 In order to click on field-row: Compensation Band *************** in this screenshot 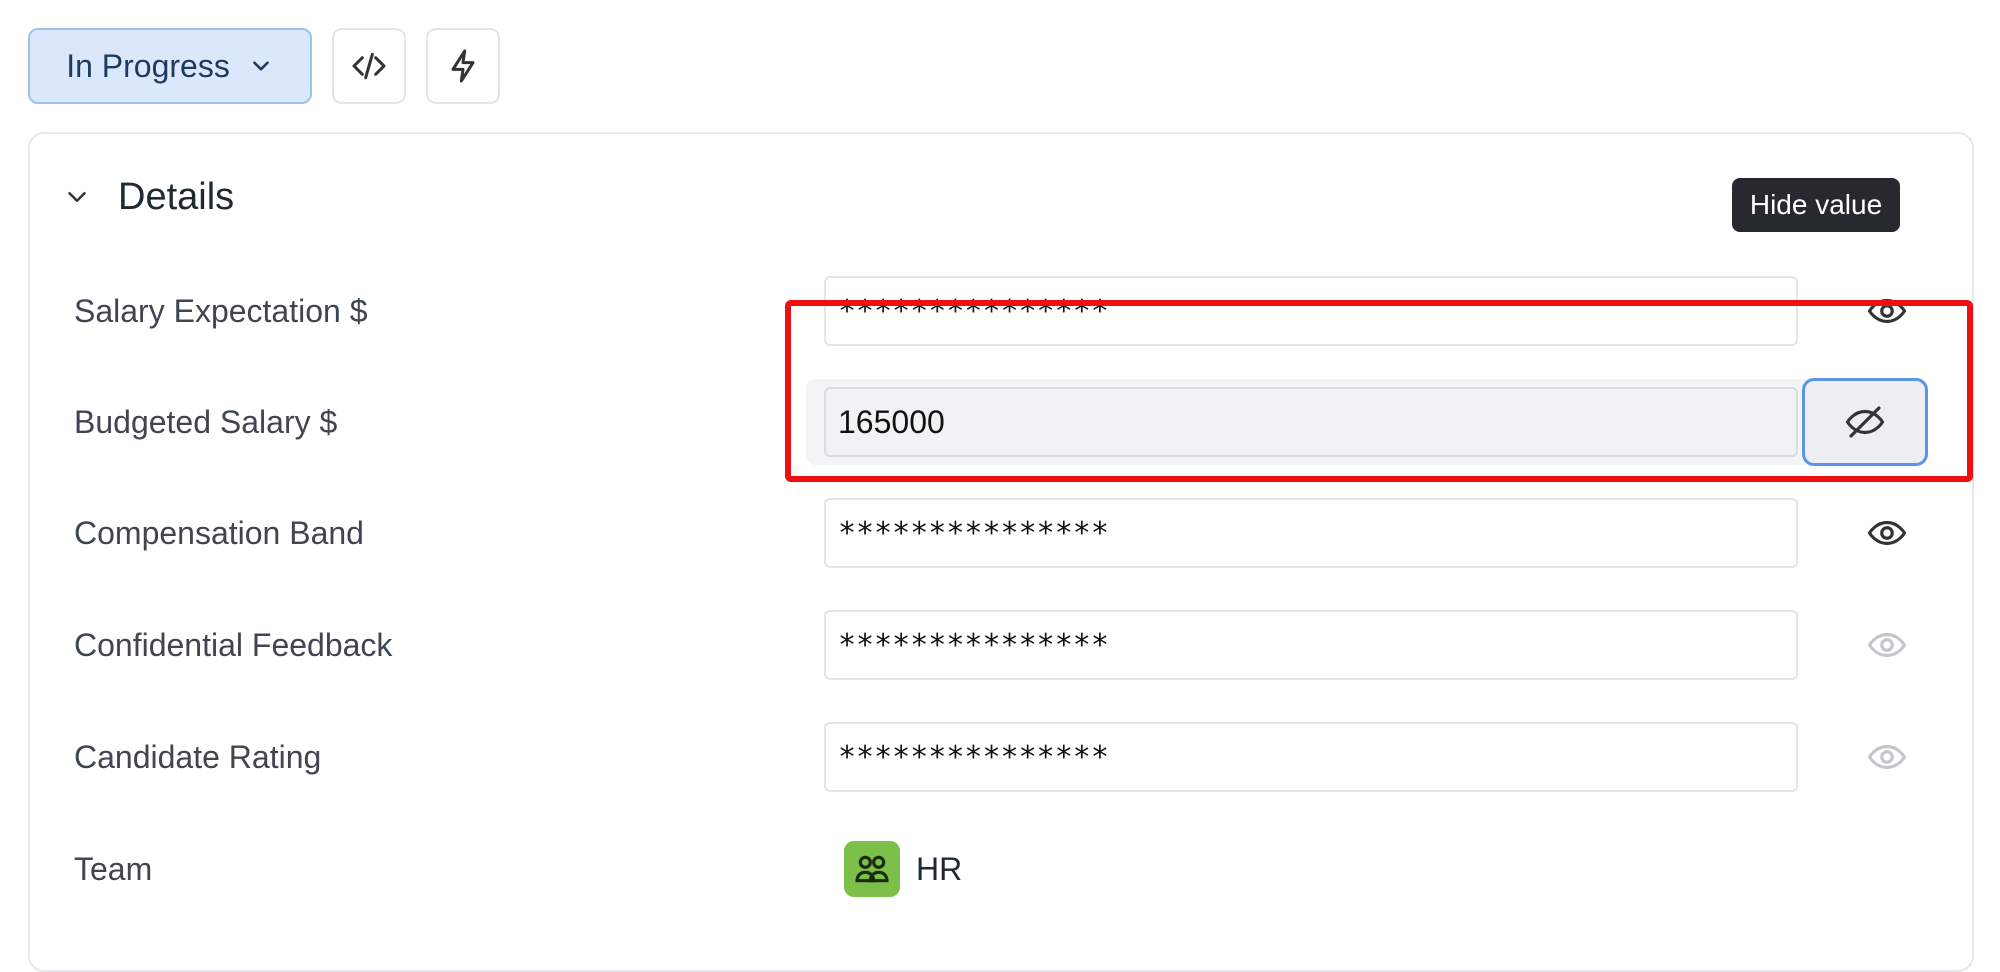, I will do `click(1001, 533)`.